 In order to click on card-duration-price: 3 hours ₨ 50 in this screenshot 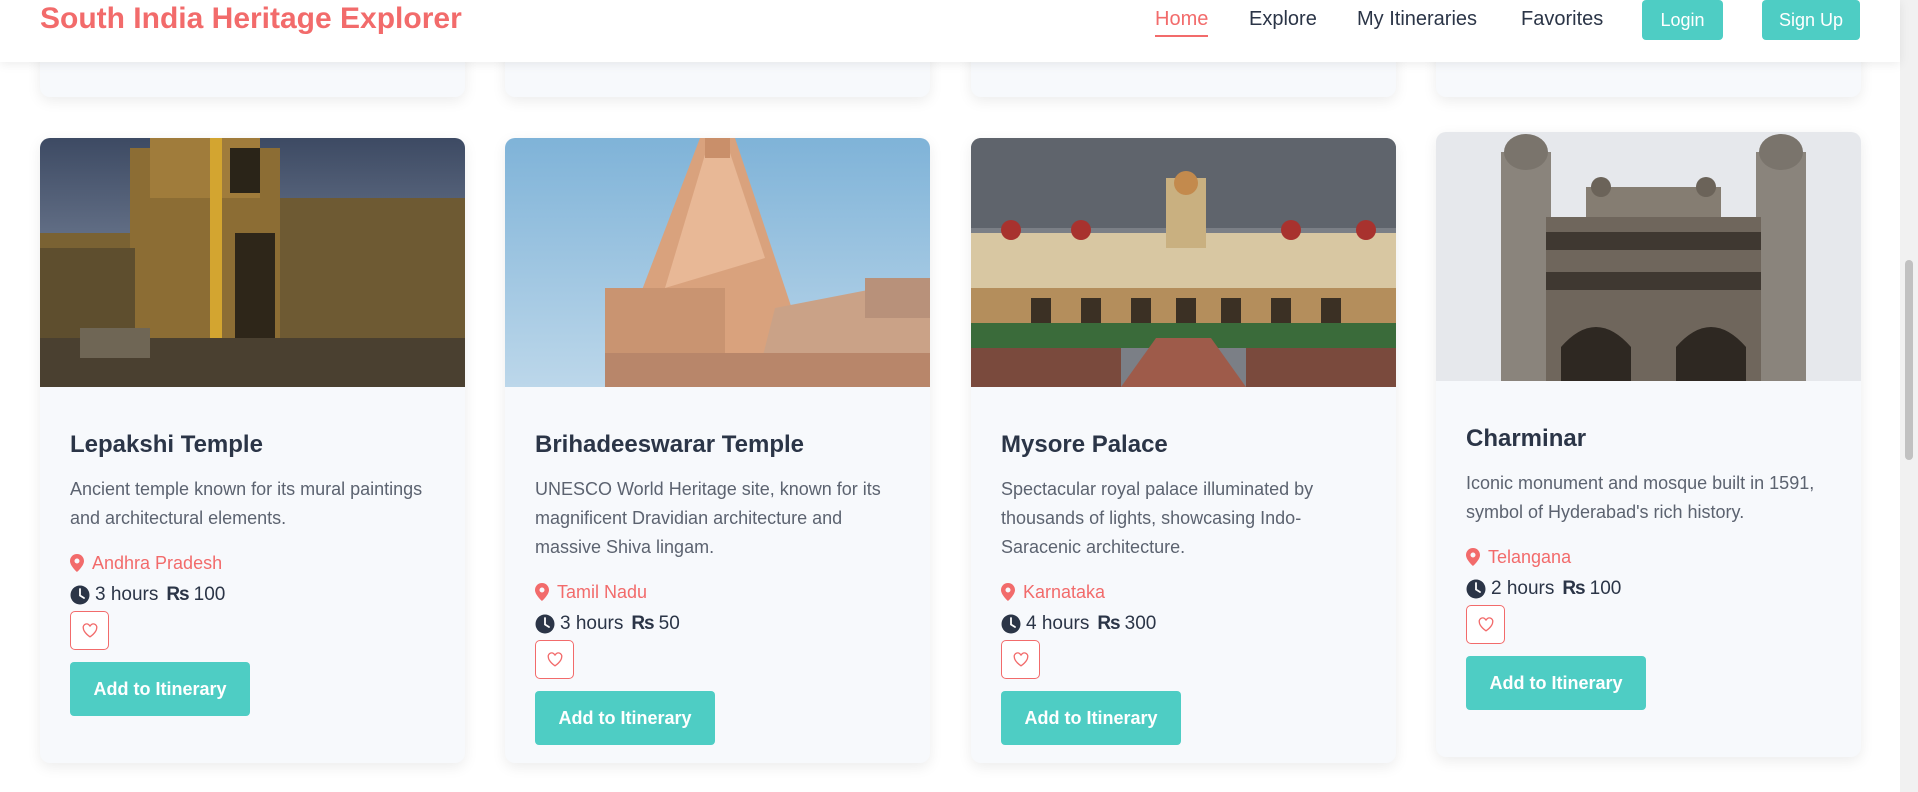, I will do `click(720, 624)`.